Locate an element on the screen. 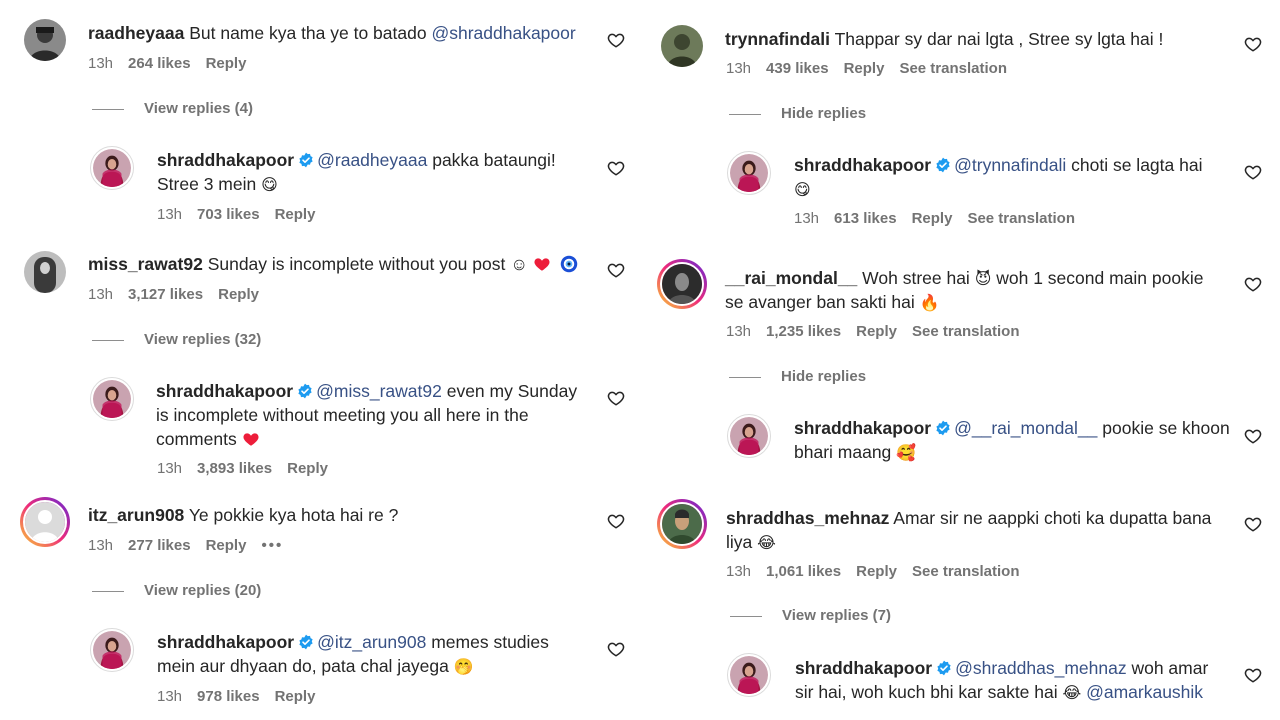  mention-link: @itz_arun908 is located at coordinates (371, 642).